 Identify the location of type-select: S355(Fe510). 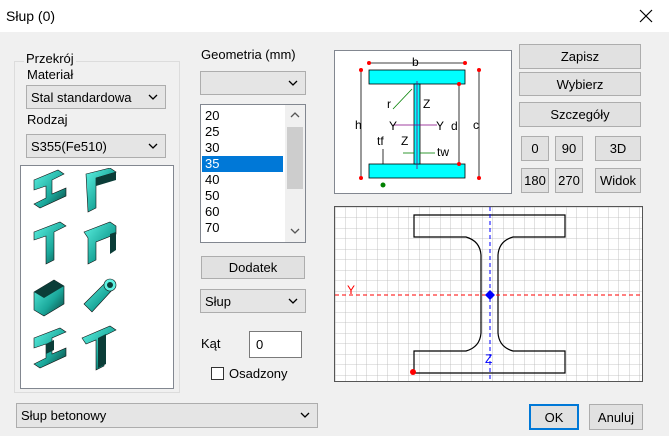
(96, 146).